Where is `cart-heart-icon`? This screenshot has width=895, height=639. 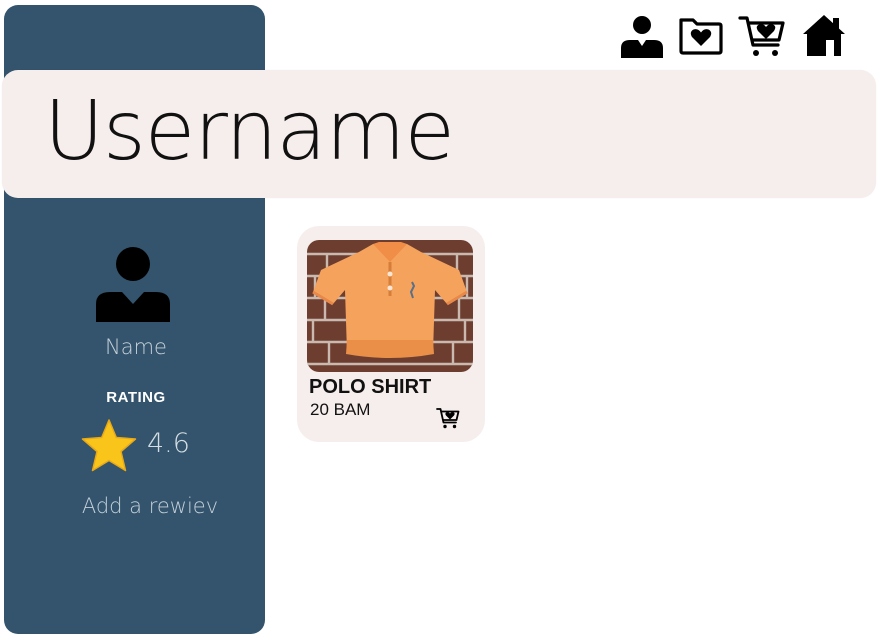 cart-heart-icon is located at coordinates (762, 36).